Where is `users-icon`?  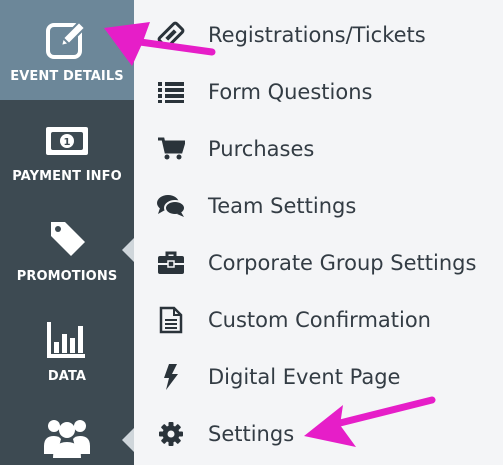 users-icon is located at coordinates (67, 436).